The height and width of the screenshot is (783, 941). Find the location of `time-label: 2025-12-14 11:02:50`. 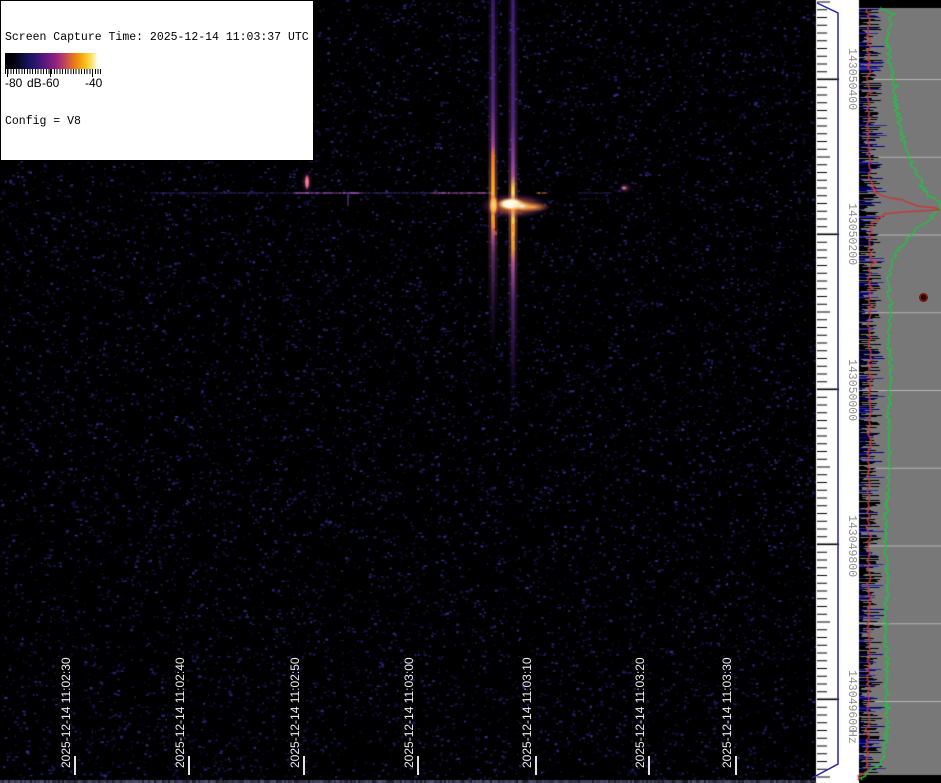

time-label: 2025-12-14 11:02:50 is located at coordinates (295, 712).